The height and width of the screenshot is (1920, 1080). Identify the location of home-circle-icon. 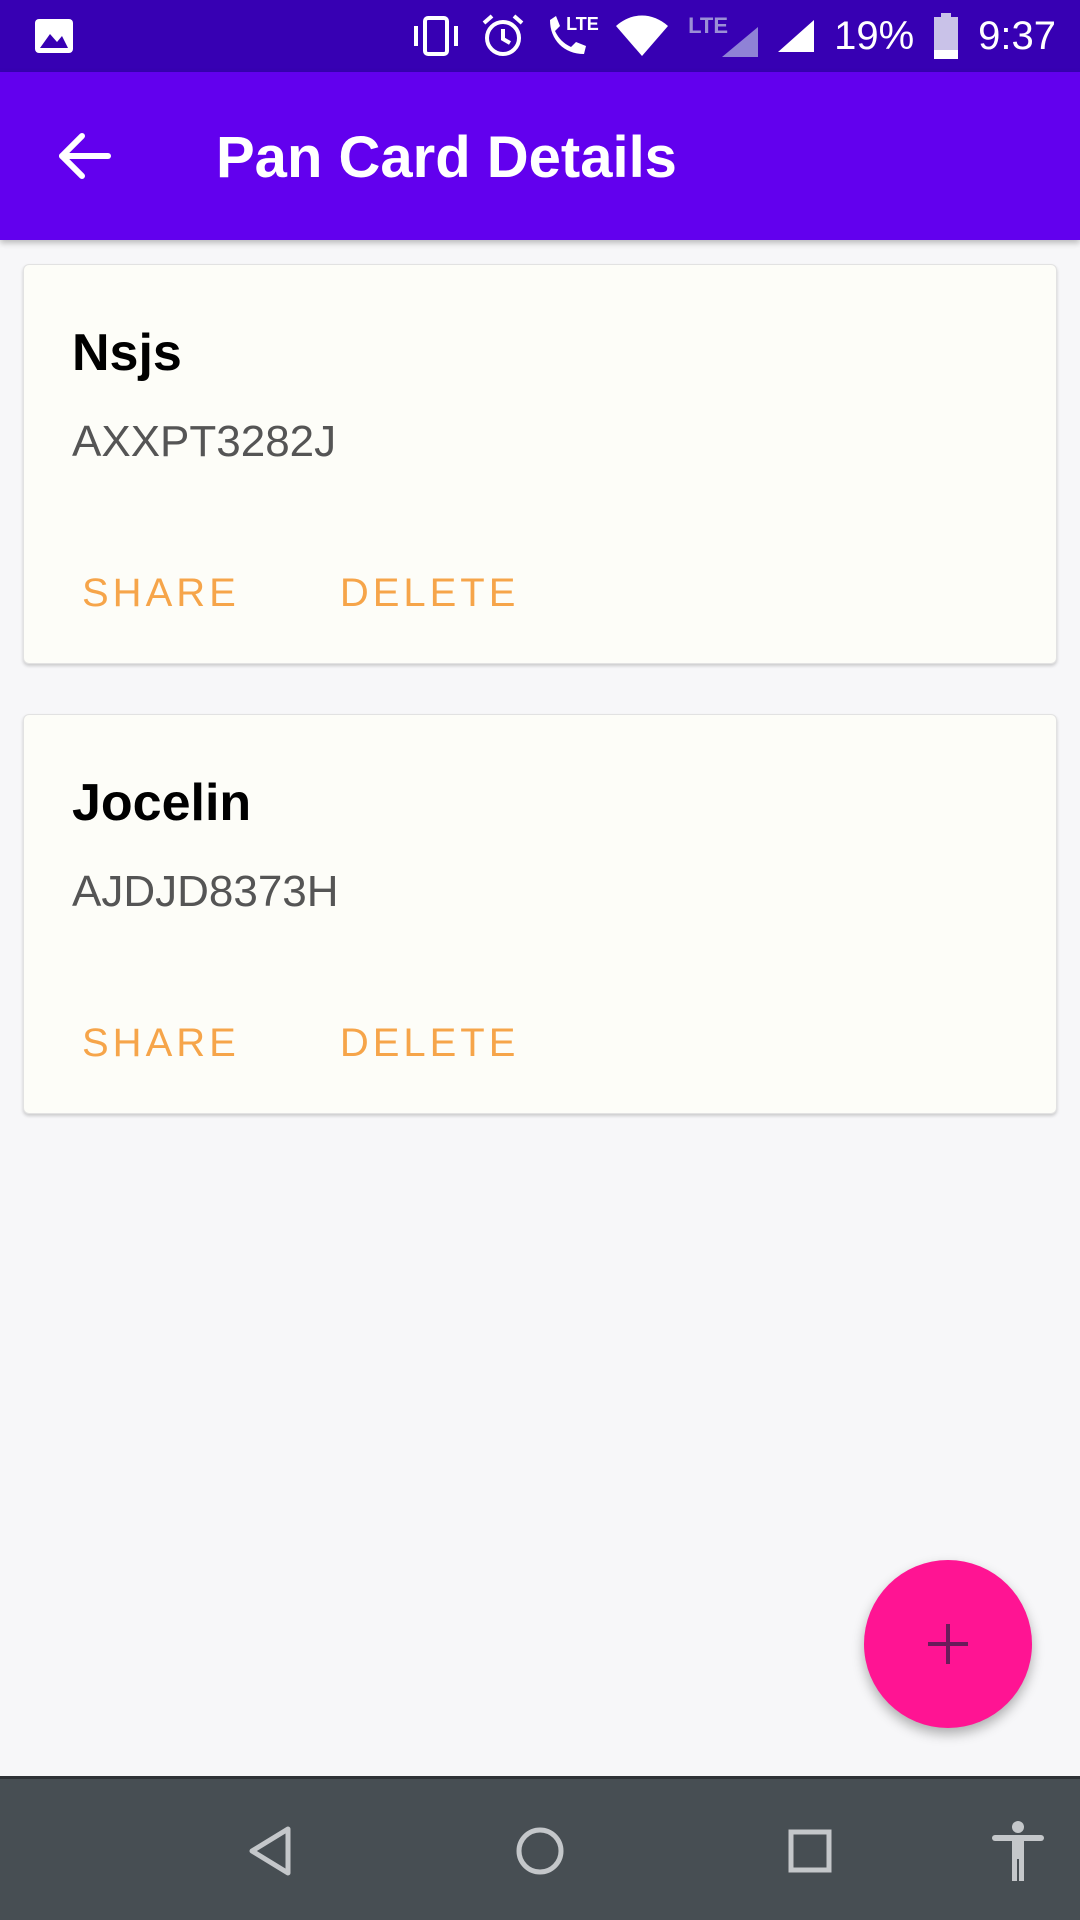
(540, 1851).